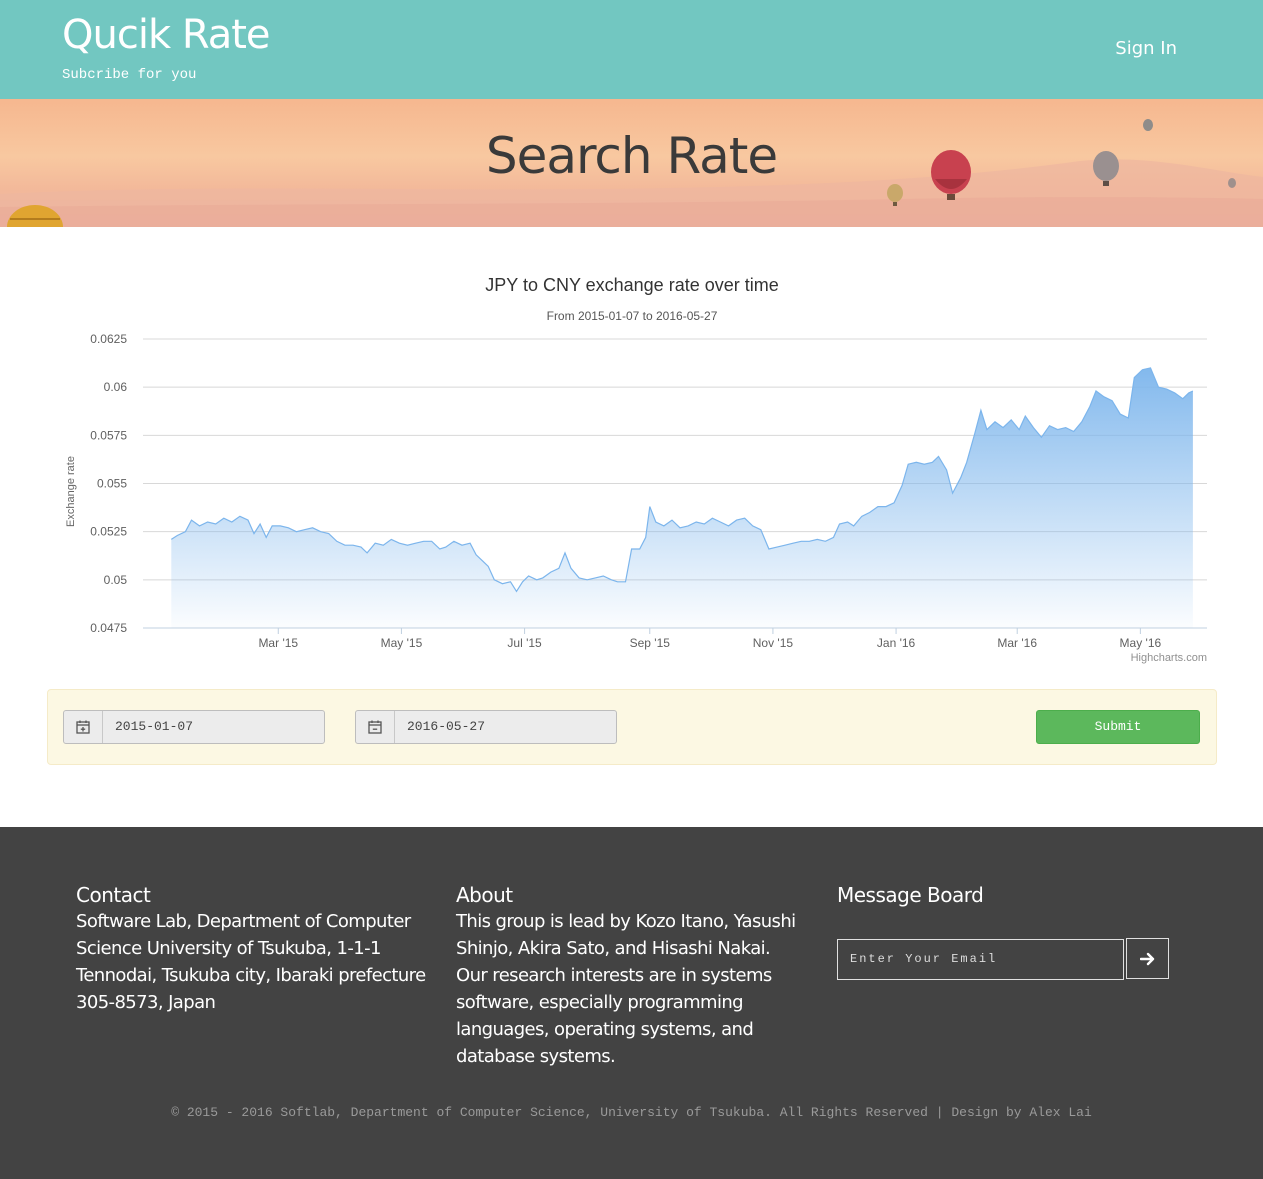 The image size is (1263, 1179). I want to click on contact-heading: Contact, so click(113, 895).